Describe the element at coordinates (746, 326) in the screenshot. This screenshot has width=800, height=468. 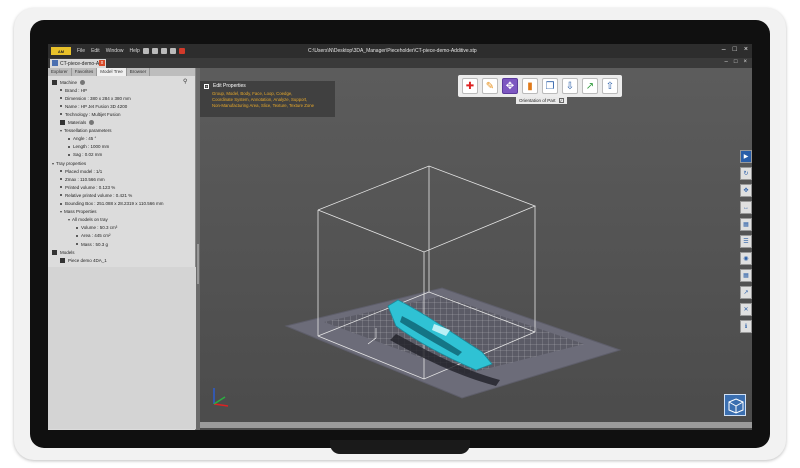
I see `info-icon: ℹ` at that location.